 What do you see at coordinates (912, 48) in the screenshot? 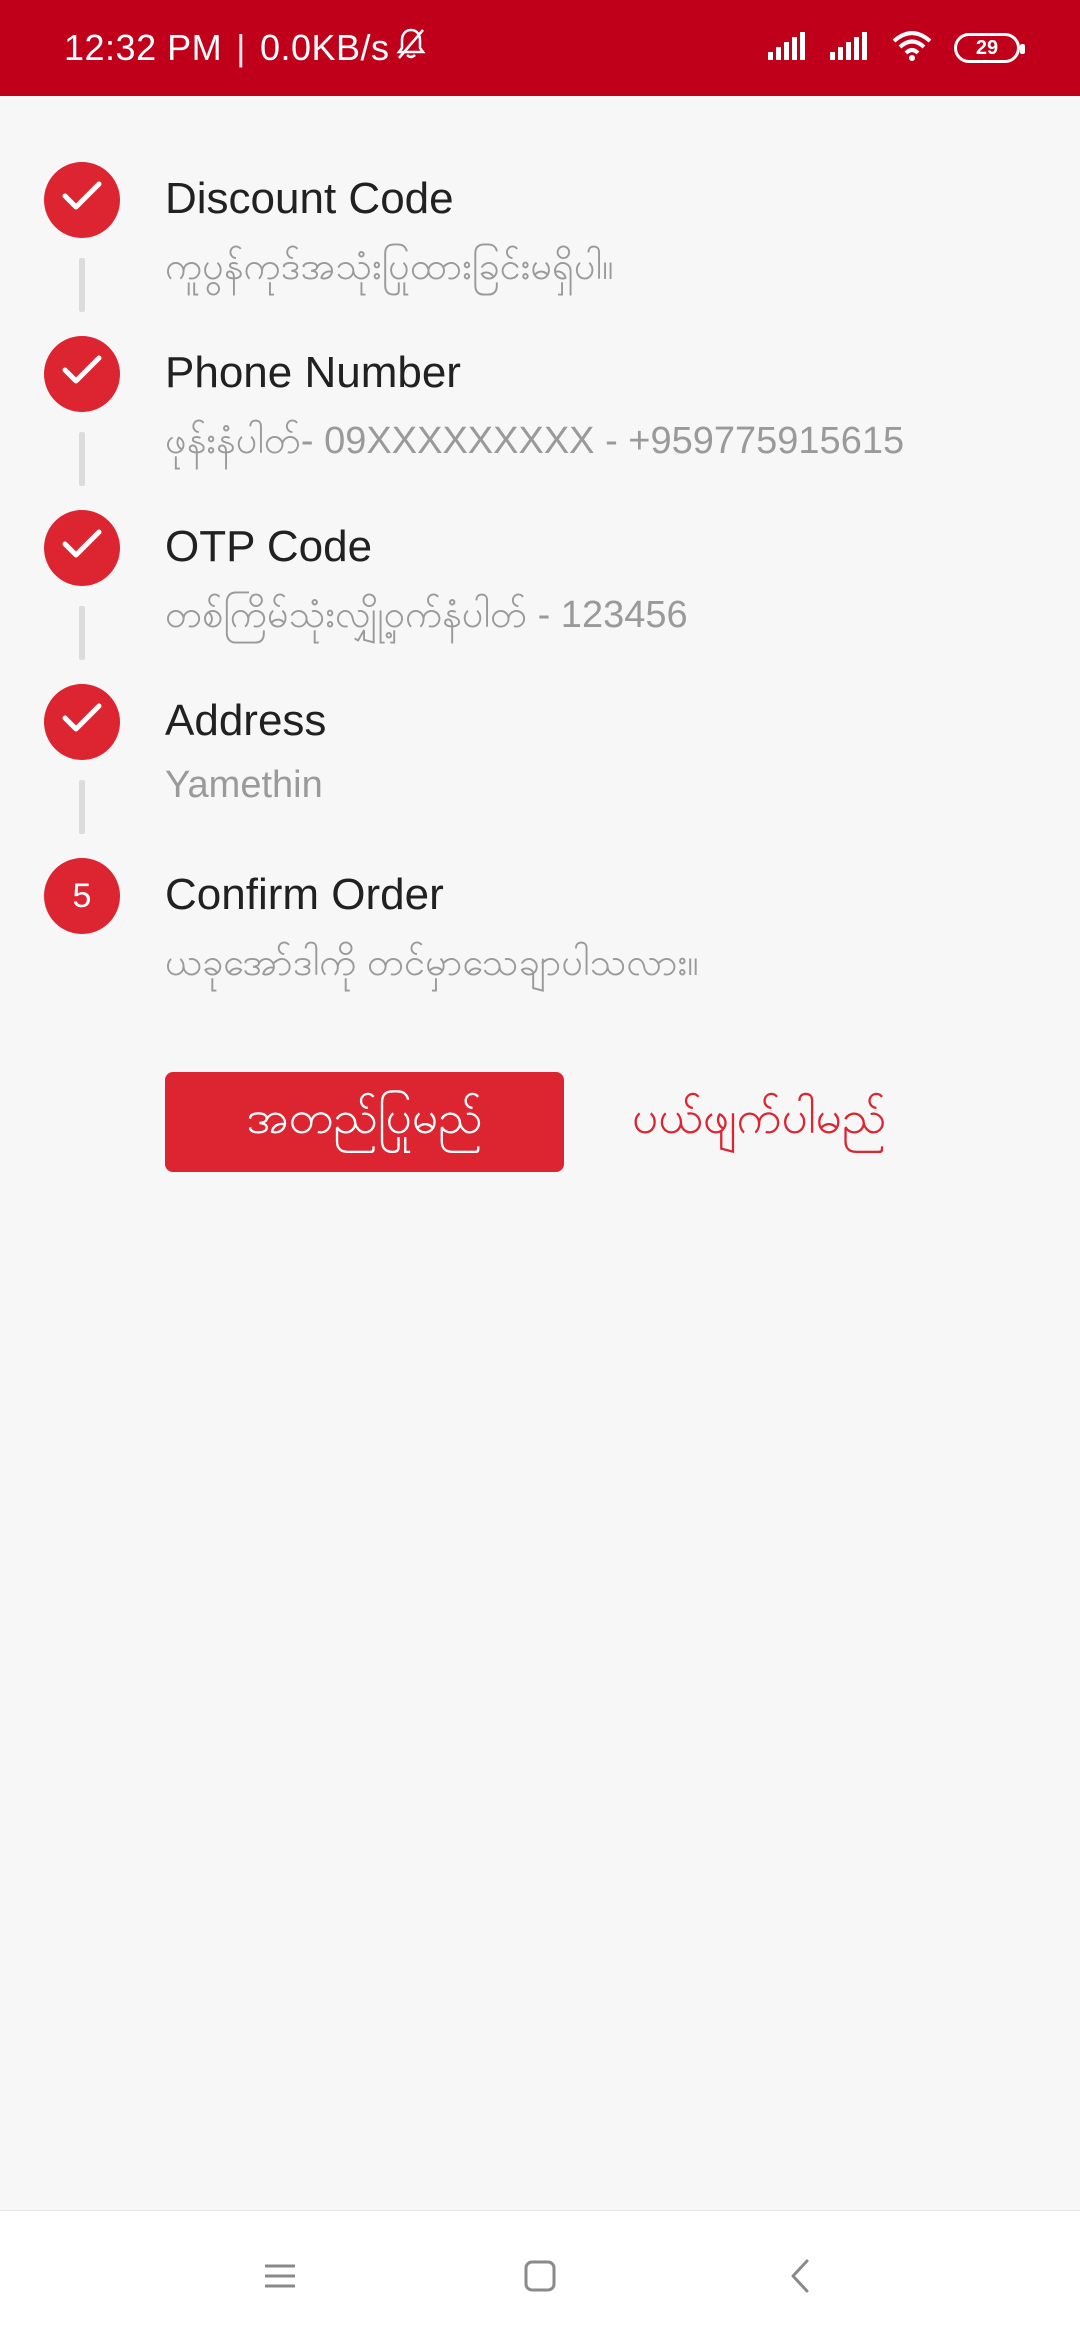
I see `wifi-icon` at bounding box center [912, 48].